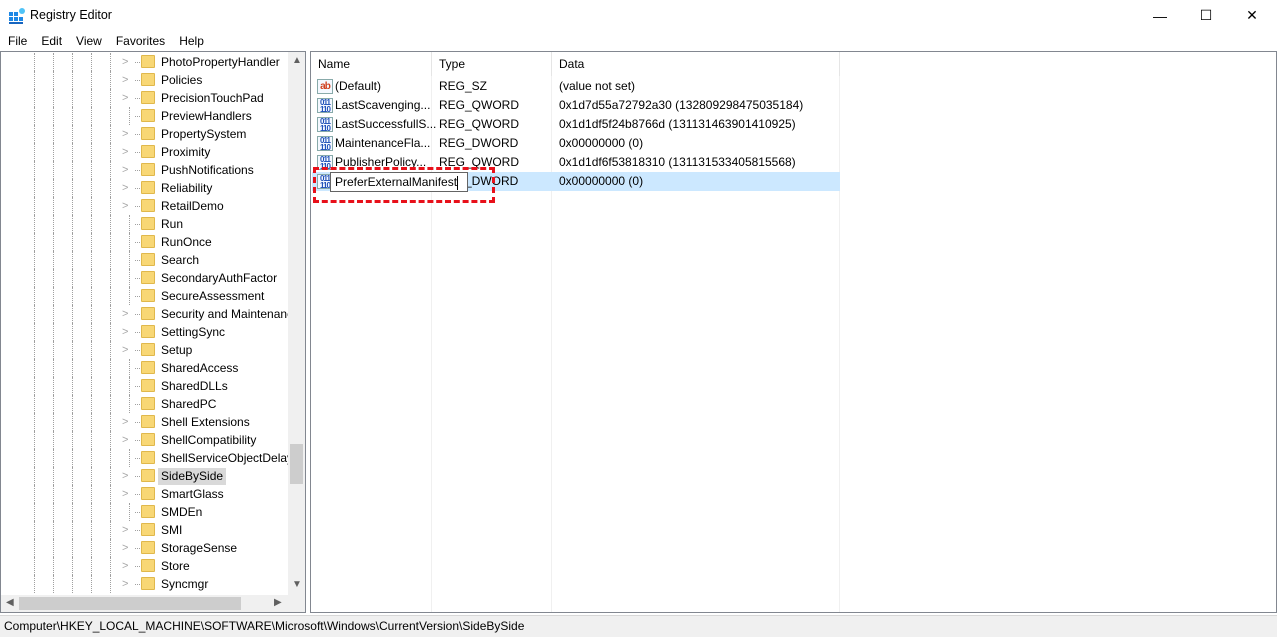 The width and height of the screenshot is (1277, 637). I want to click on tree-item: SharedAccess, so click(144, 368).